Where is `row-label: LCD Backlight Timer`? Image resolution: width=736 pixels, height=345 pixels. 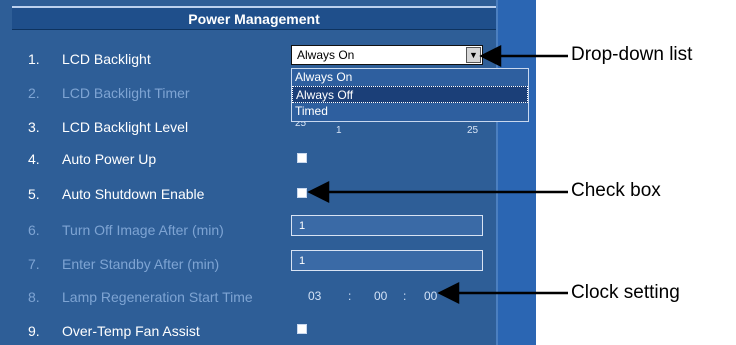
row-label: LCD Backlight Timer is located at coordinates (126, 93).